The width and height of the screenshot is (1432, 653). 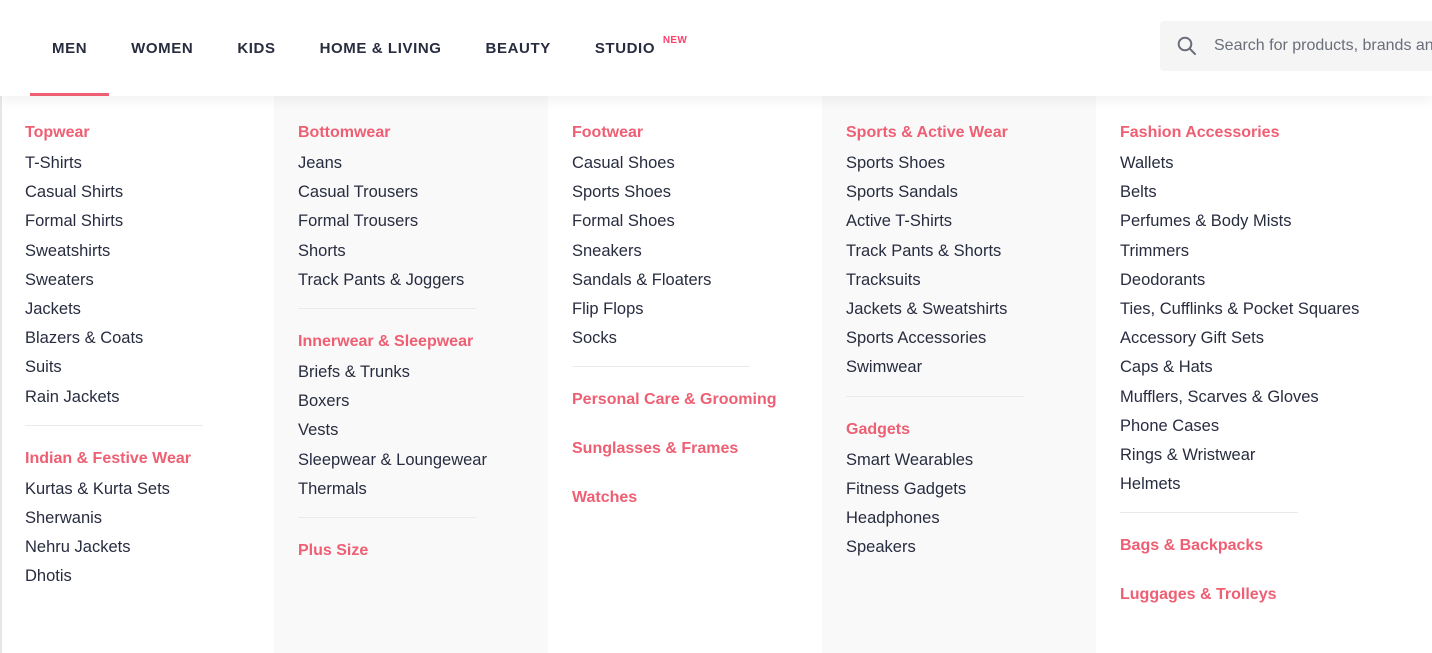 I want to click on nav-label: WOMEN, so click(x=162, y=48).